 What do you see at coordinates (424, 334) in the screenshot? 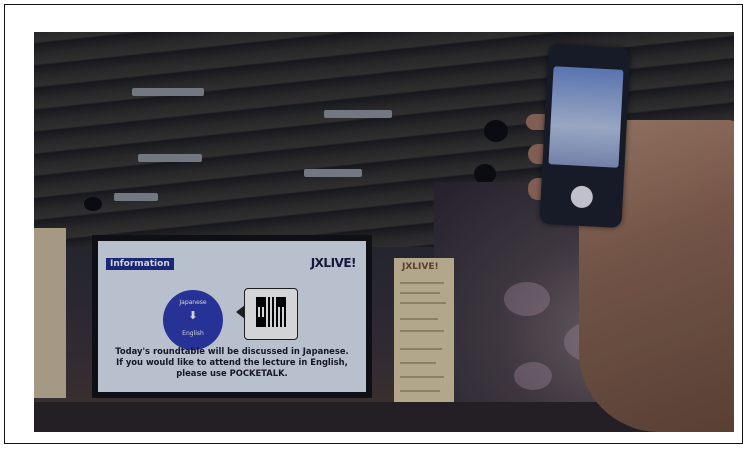
I see `right-banner: JXLIVE!` at bounding box center [424, 334].